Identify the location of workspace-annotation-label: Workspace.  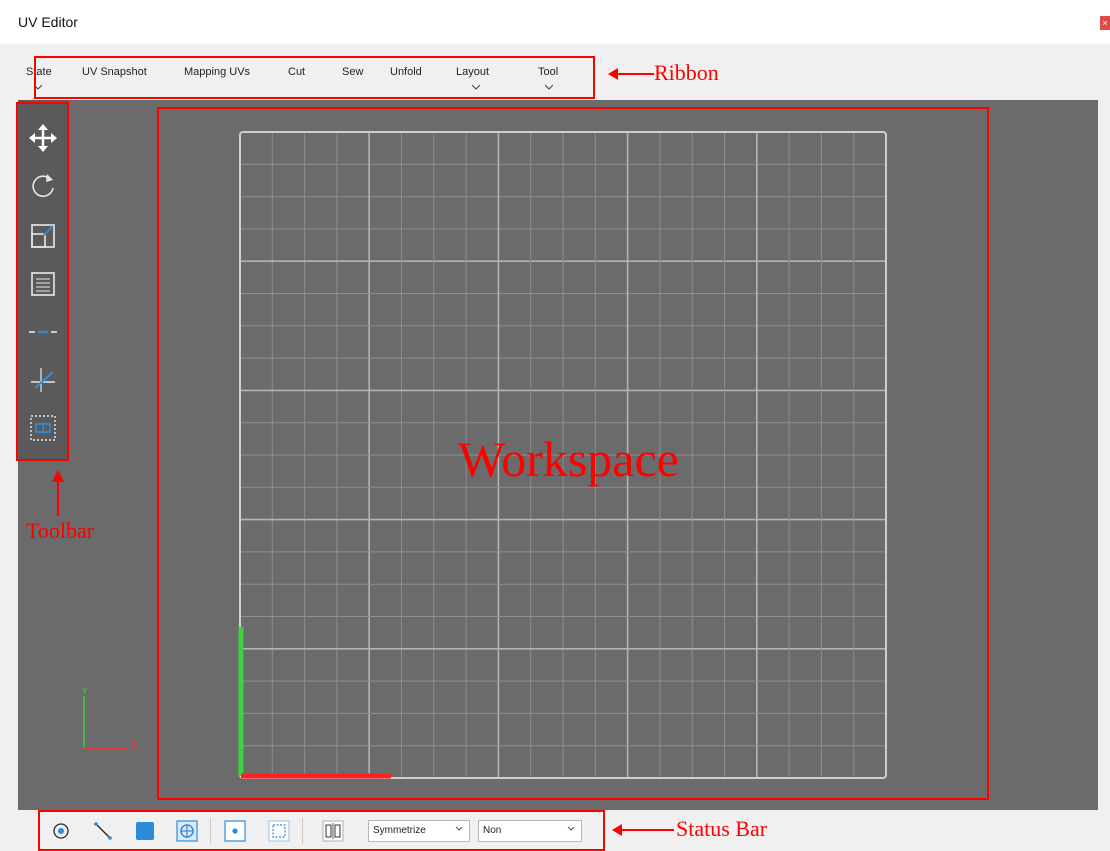
(568, 459).